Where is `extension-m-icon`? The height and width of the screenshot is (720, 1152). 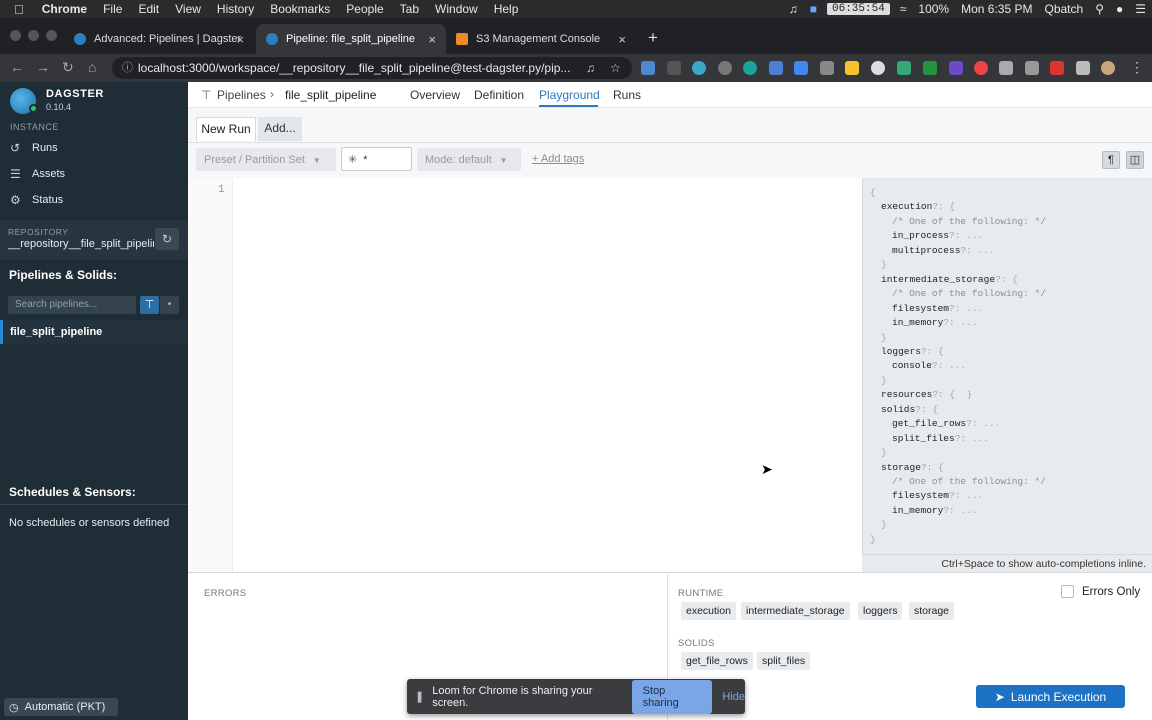
extension-m-icon is located at coordinates (750, 68).